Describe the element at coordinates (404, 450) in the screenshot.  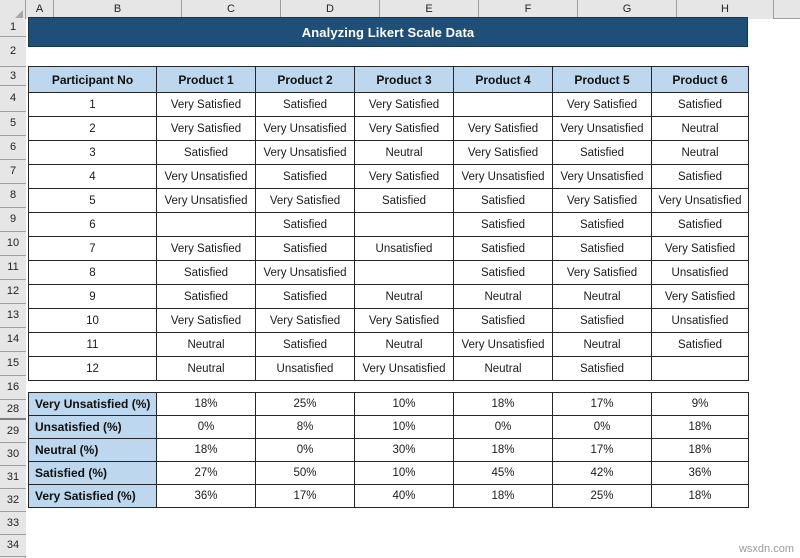
I see `percentage-cell: 30%` at that location.